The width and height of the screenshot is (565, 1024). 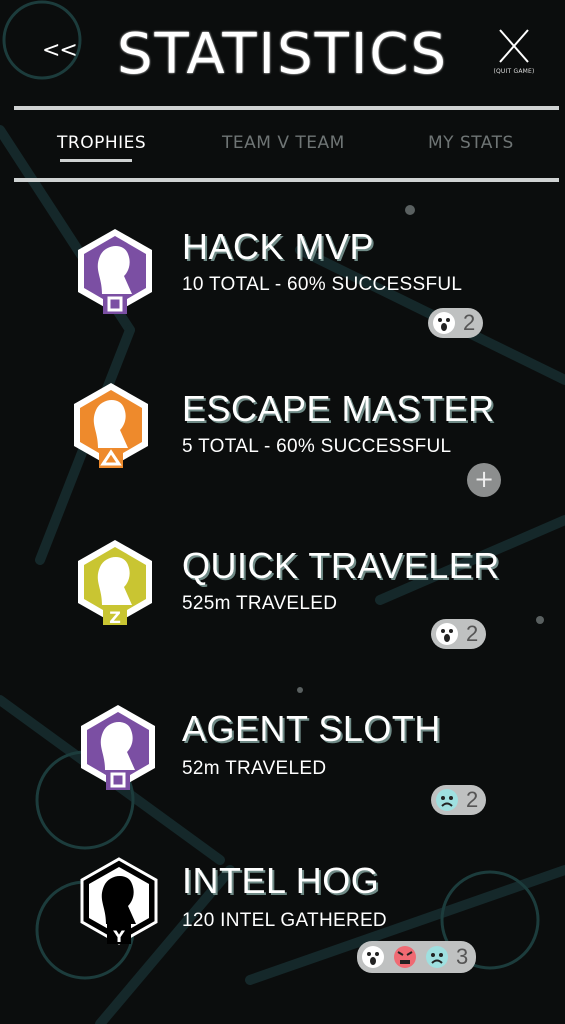 What do you see at coordinates (115, 617) in the screenshot?
I see `svg-text: Z` at bounding box center [115, 617].